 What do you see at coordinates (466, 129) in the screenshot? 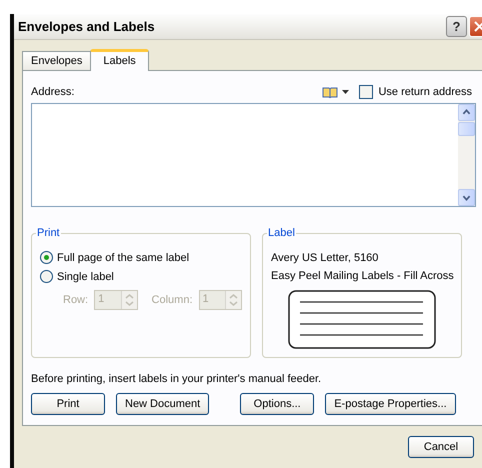
I see `scroll-thumb` at bounding box center [466, 129].